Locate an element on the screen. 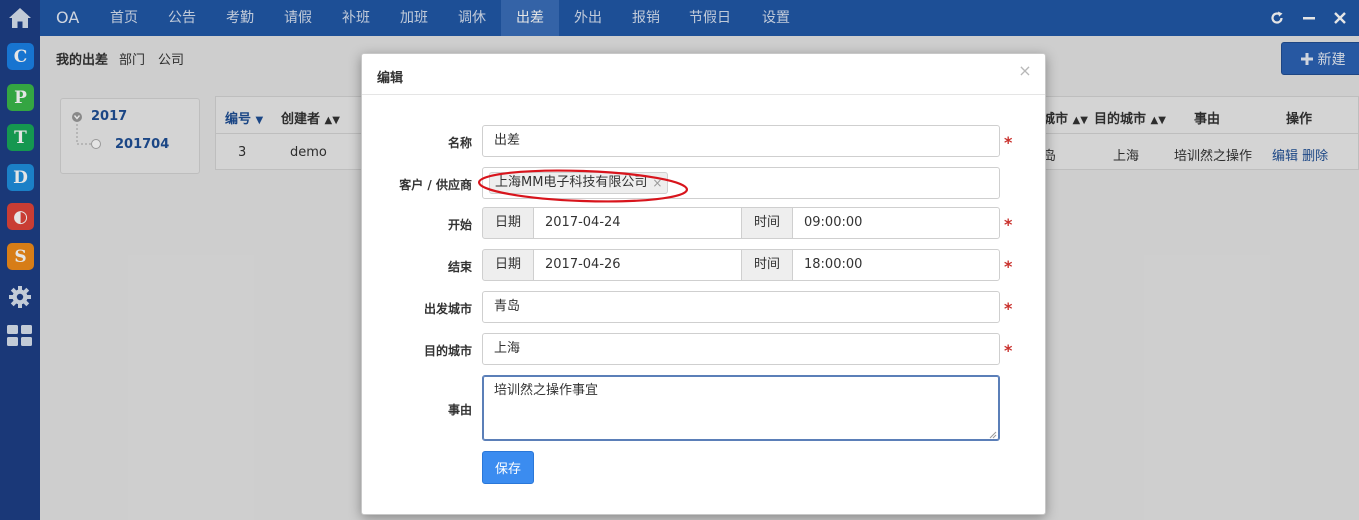  reason-label: 事由 is located at coordinates (459, 410).